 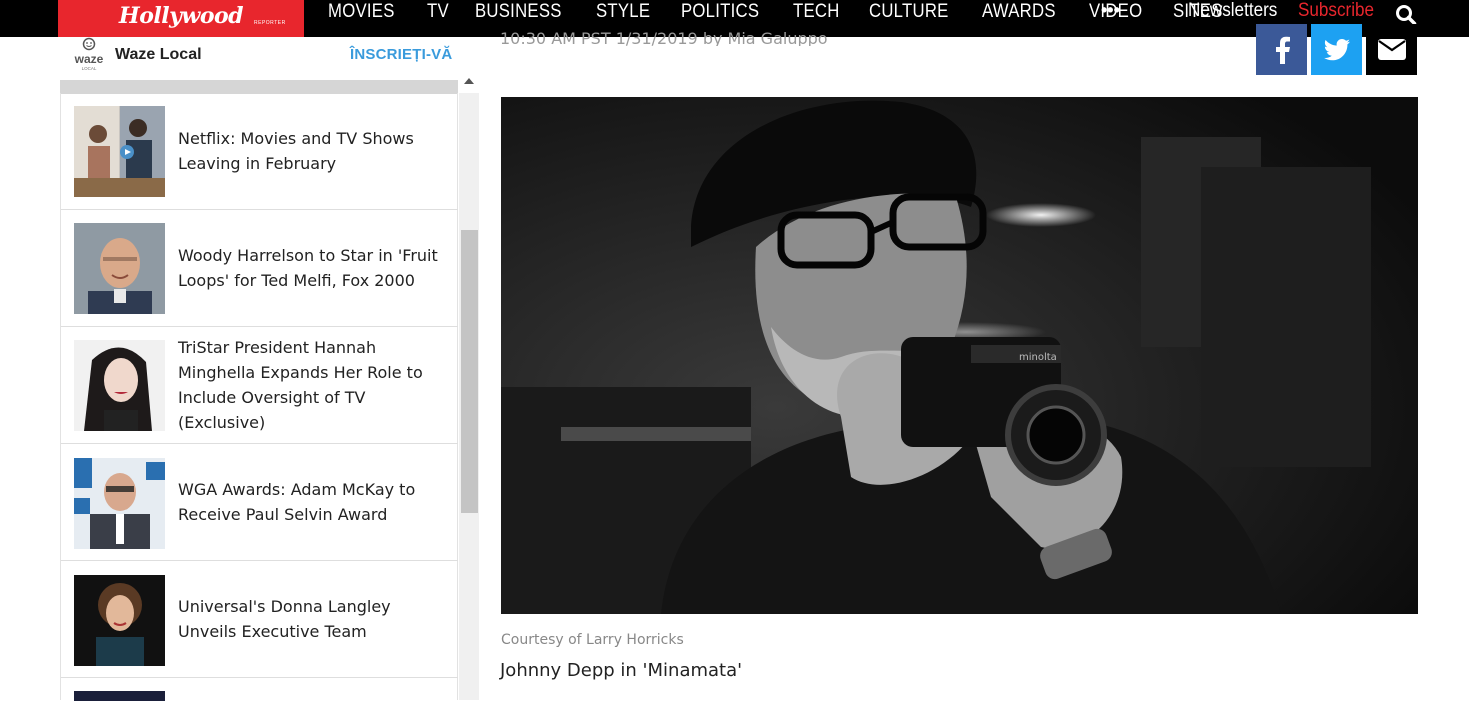 What do you see at coordinates (89, 68) in the screenshot?
I see `svg-text: LOCAL` at bounding box center [89, 68].